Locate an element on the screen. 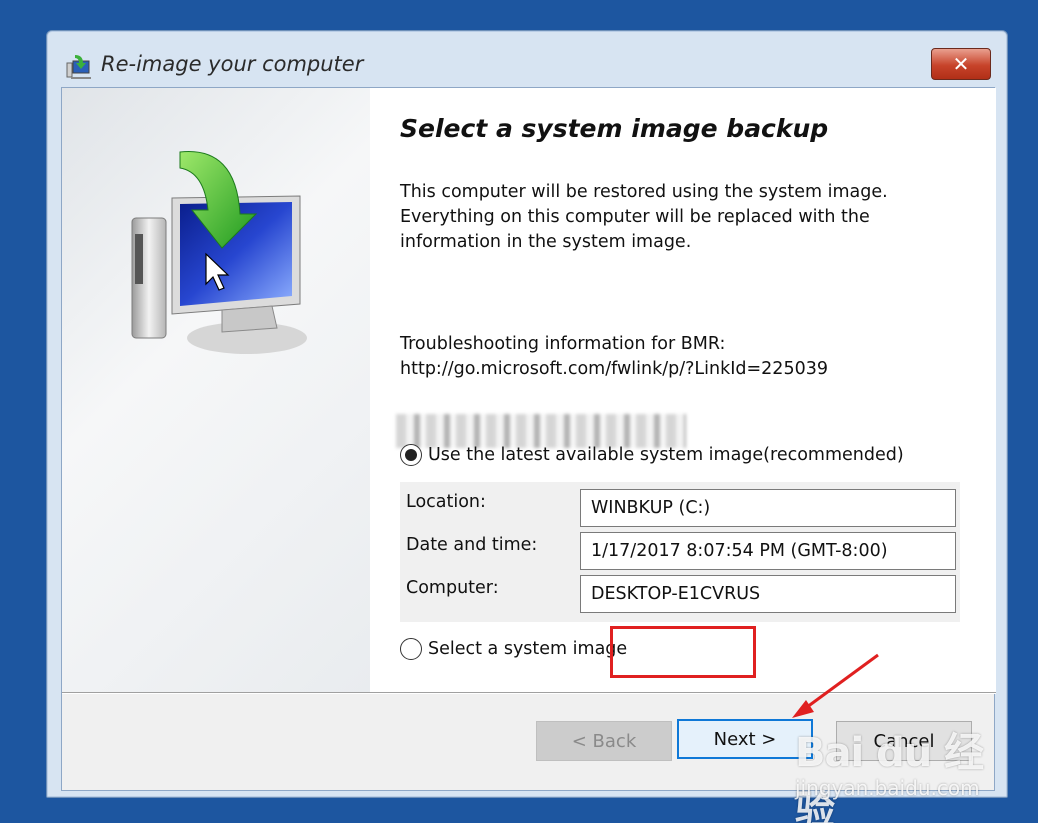 Image resolution: width=1038 pixels, height=823 pixels. radio-select-image: Select a system image is located at coordinates (513, 649).